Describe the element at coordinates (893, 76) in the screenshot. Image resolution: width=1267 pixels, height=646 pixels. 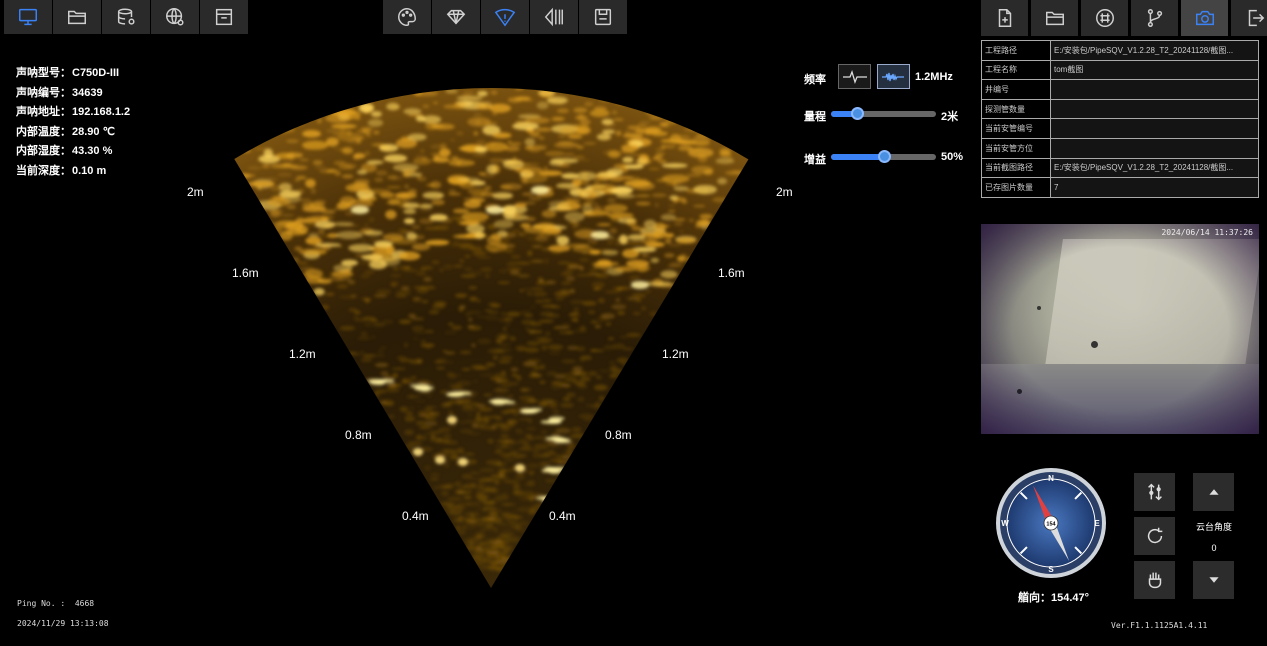
I see `high-frequency-button` at that location.